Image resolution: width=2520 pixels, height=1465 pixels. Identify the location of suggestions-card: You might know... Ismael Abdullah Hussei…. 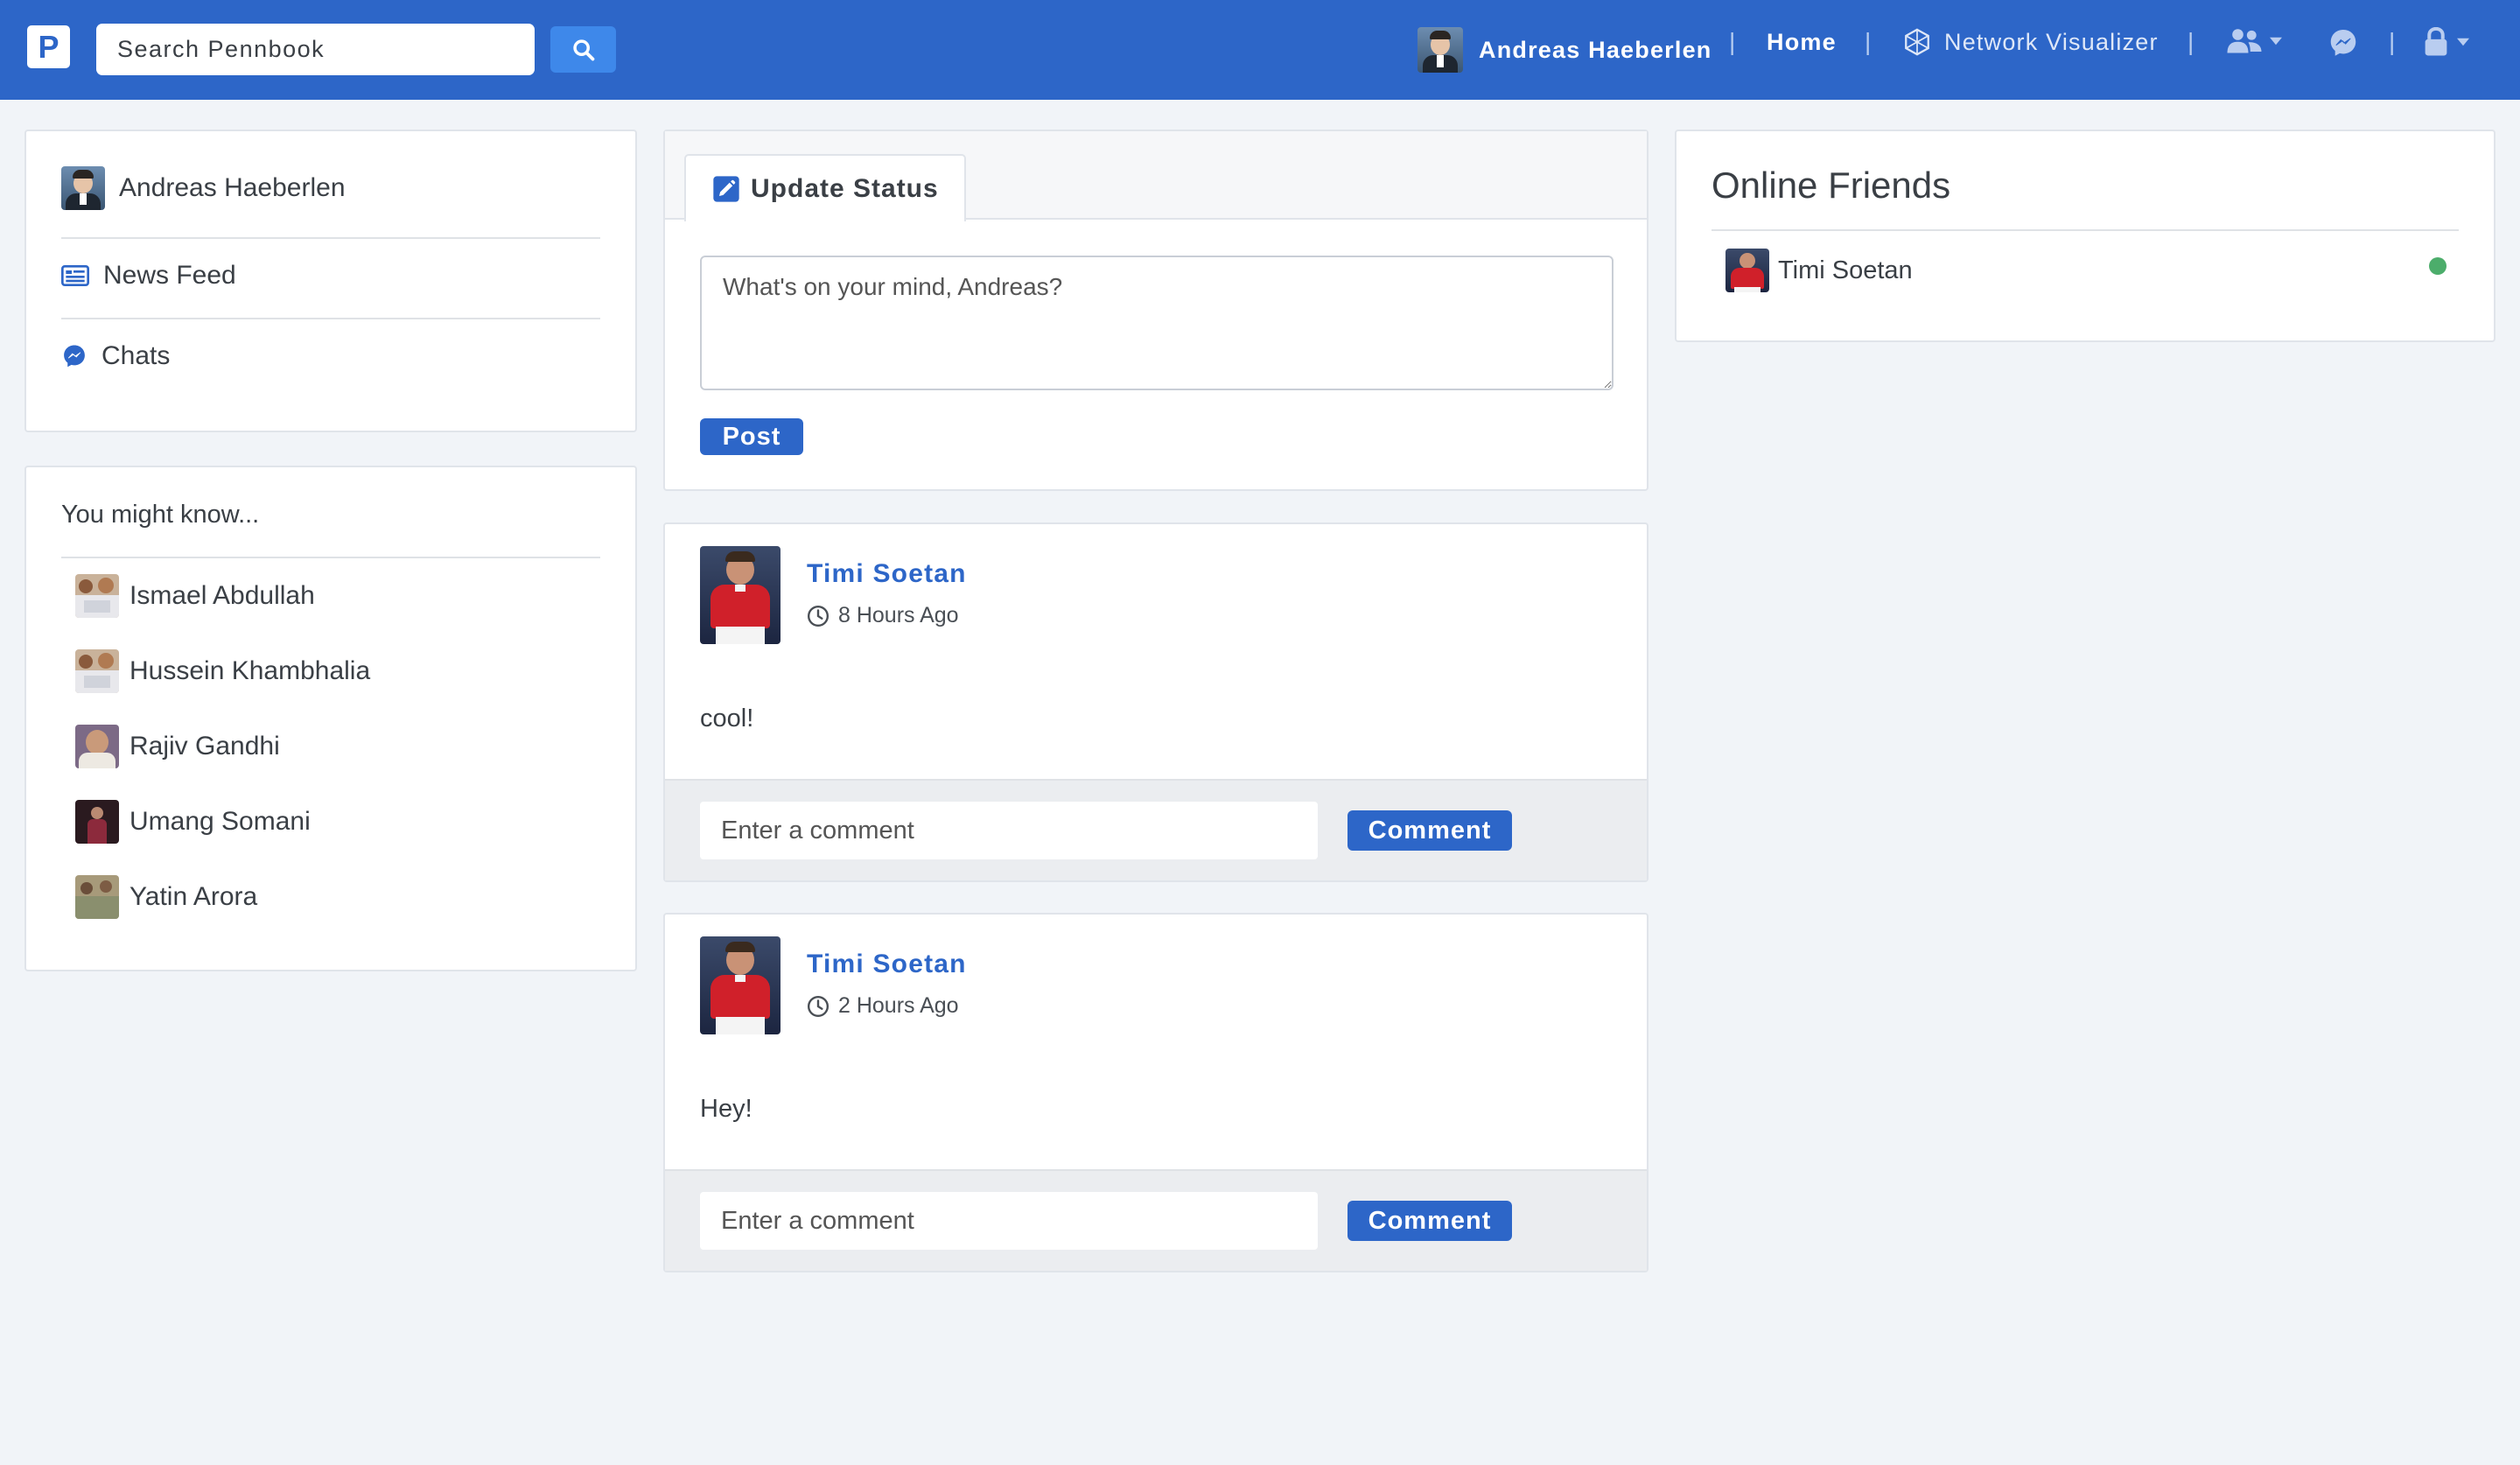
(330, 718).